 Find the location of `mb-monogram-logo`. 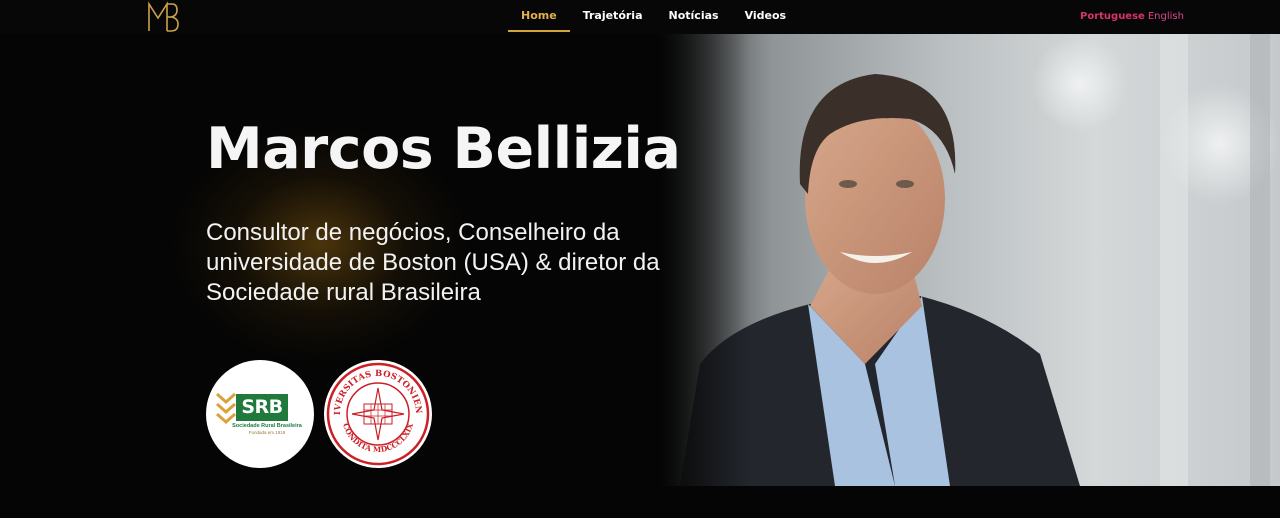

mb-monogram-logo is located at coordinates (163, 17).